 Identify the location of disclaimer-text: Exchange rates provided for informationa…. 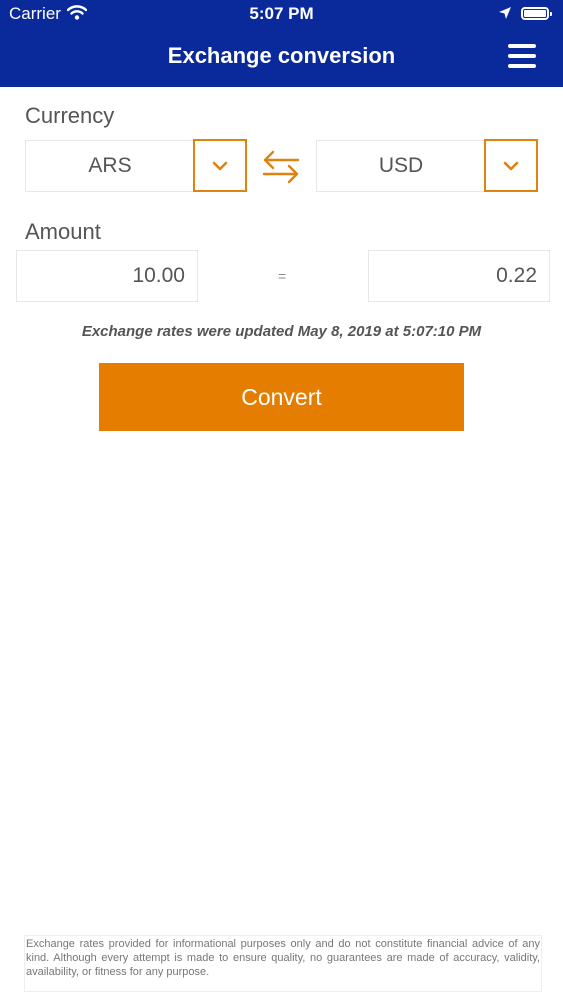
(283, 963).